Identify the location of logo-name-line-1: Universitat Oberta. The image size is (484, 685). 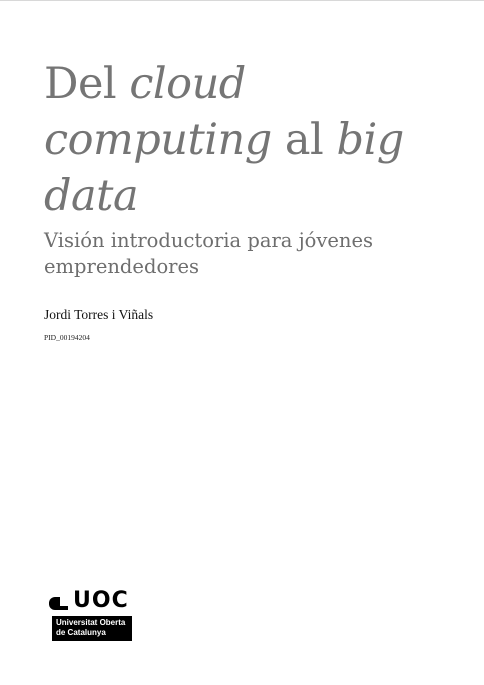
(91, 622).